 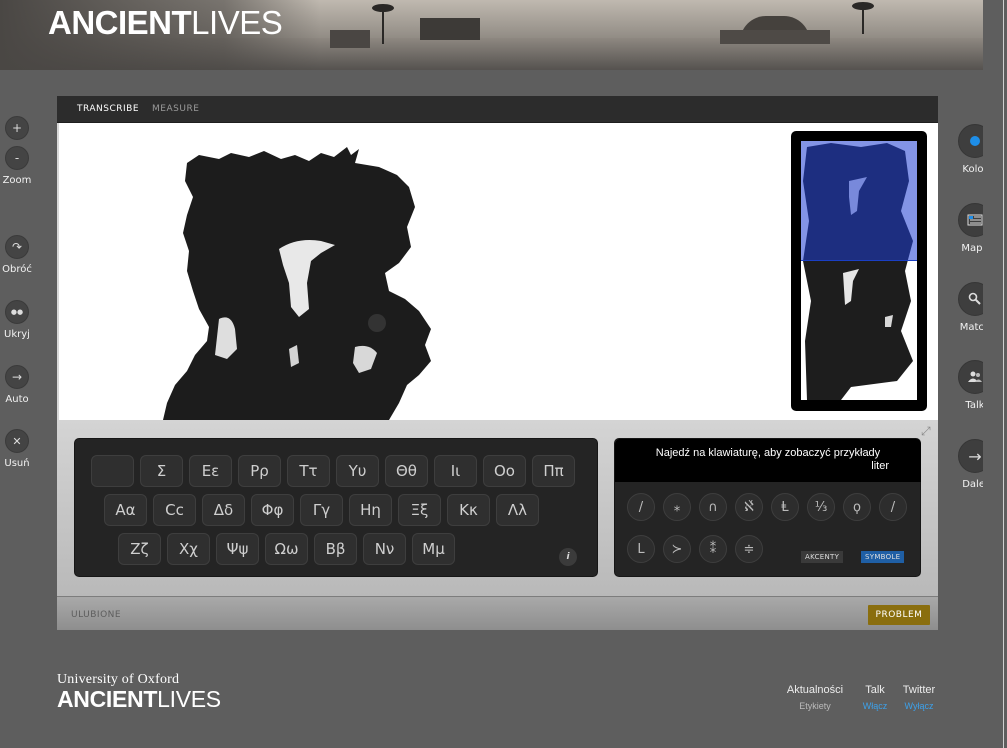 I want to click on rotate-tool: ↷ Obróć, so click(x=17, y=255).